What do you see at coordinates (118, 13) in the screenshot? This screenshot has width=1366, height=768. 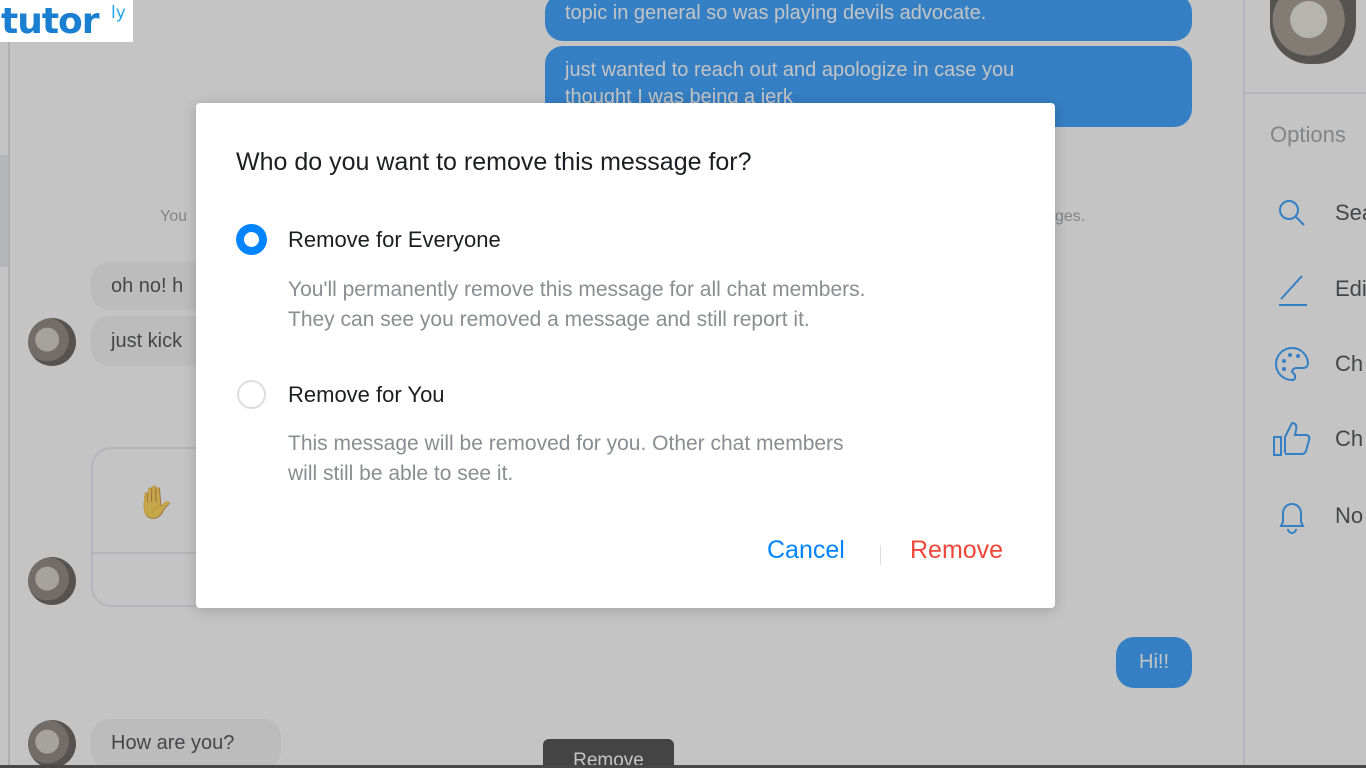 I see `logo-suffix: ly` at bounding box center [118, 13].